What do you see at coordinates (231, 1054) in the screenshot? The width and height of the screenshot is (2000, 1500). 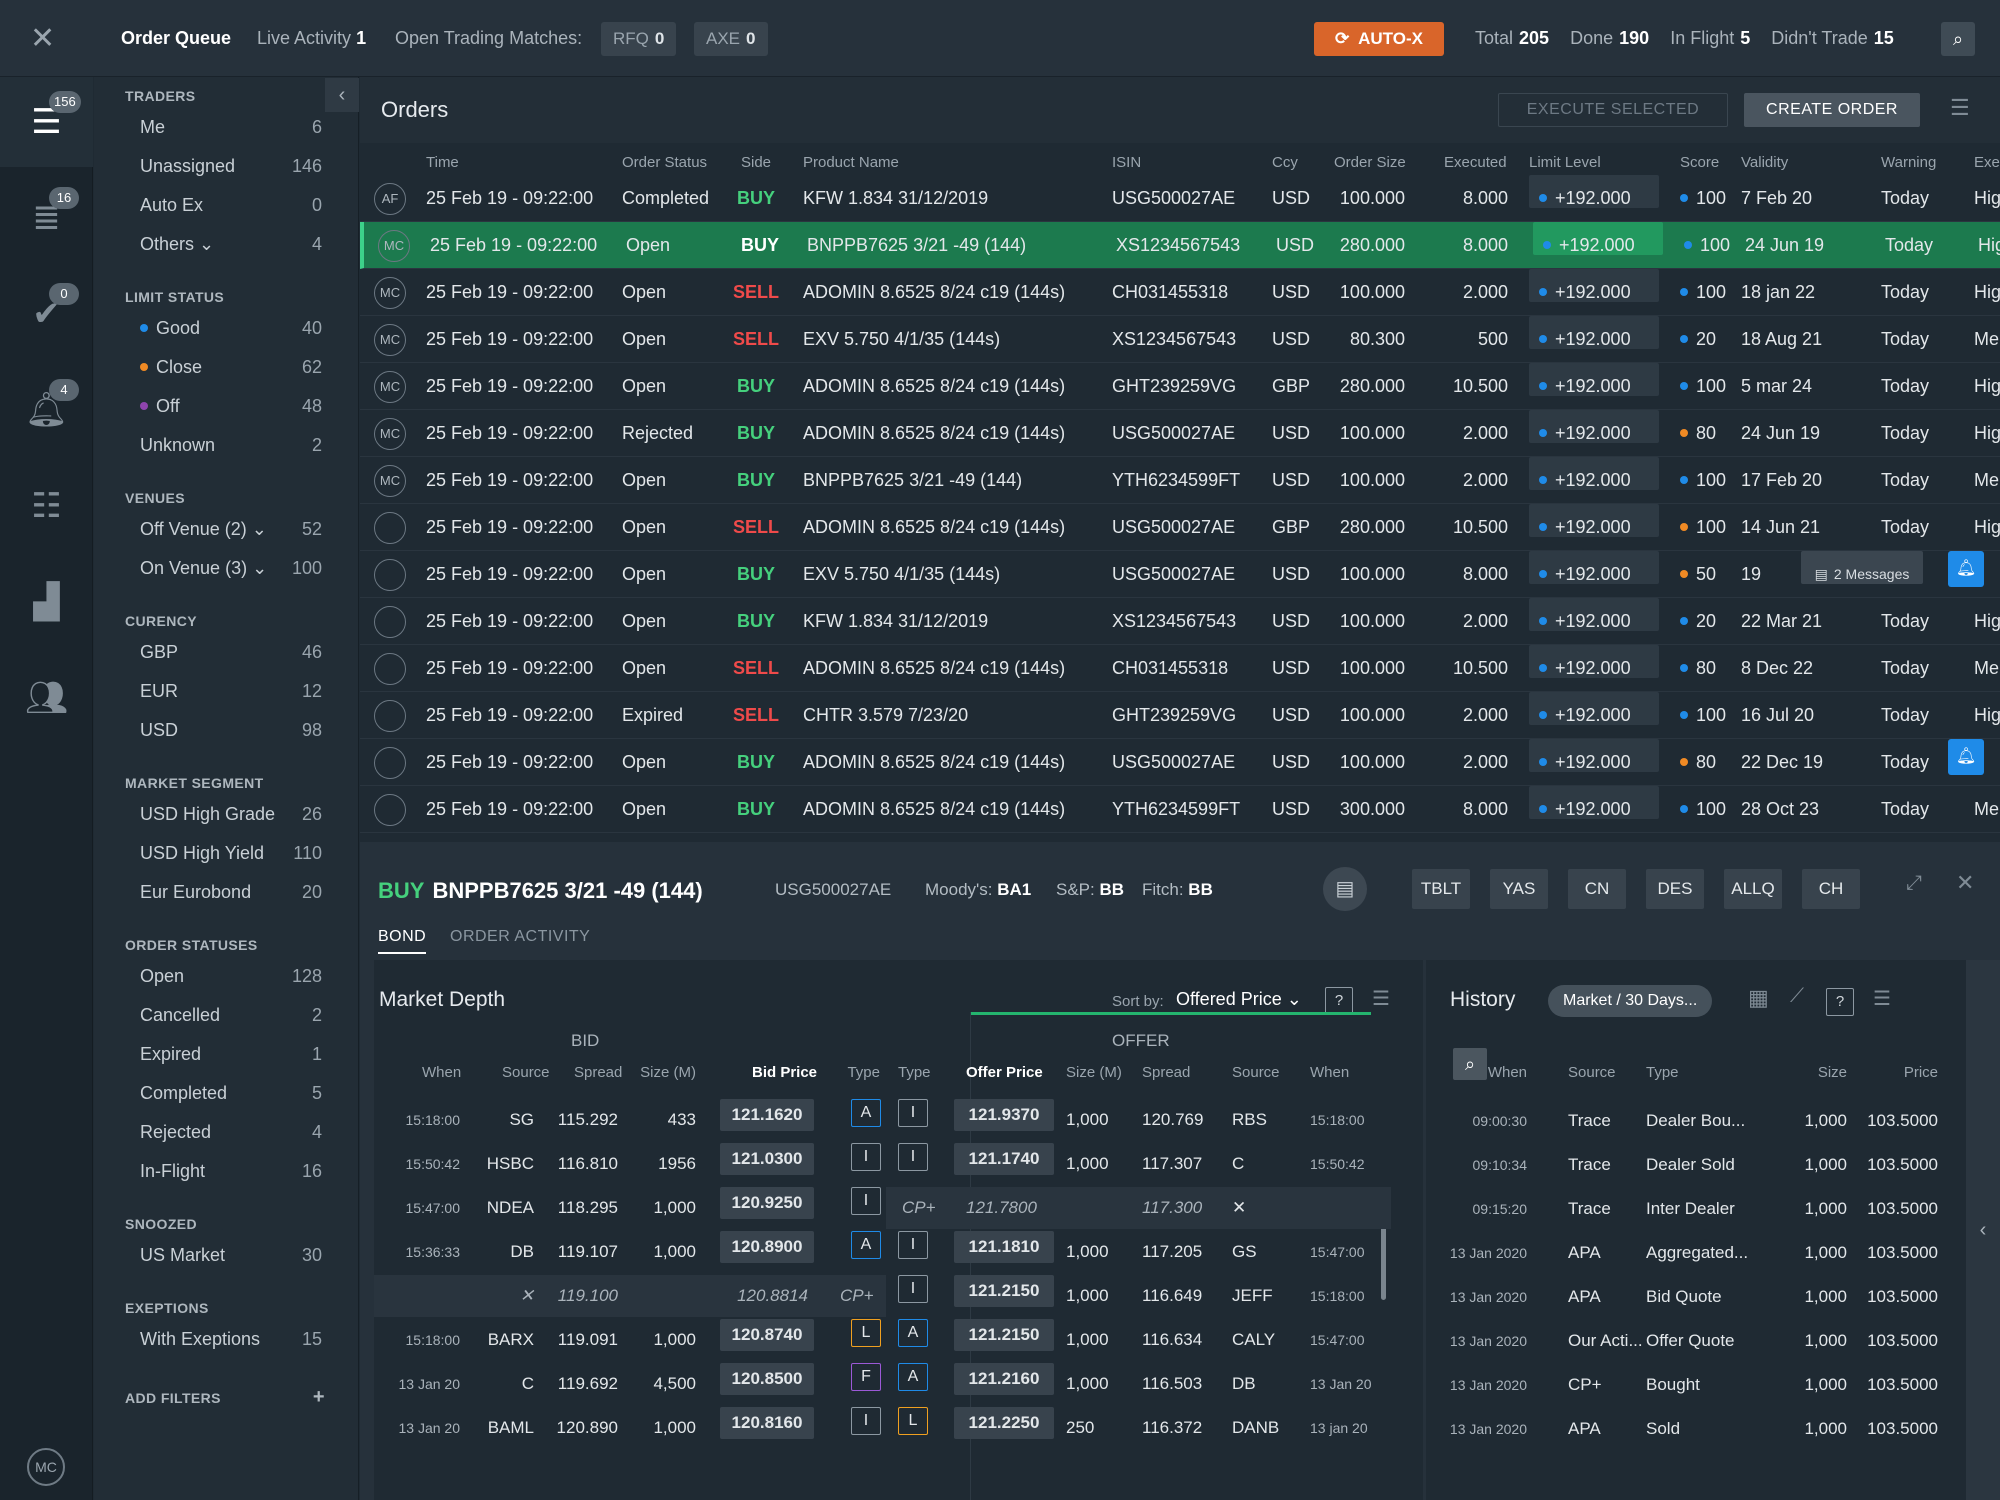 I see `filter-item: Expired 1` at bounding box center [231, 1054].